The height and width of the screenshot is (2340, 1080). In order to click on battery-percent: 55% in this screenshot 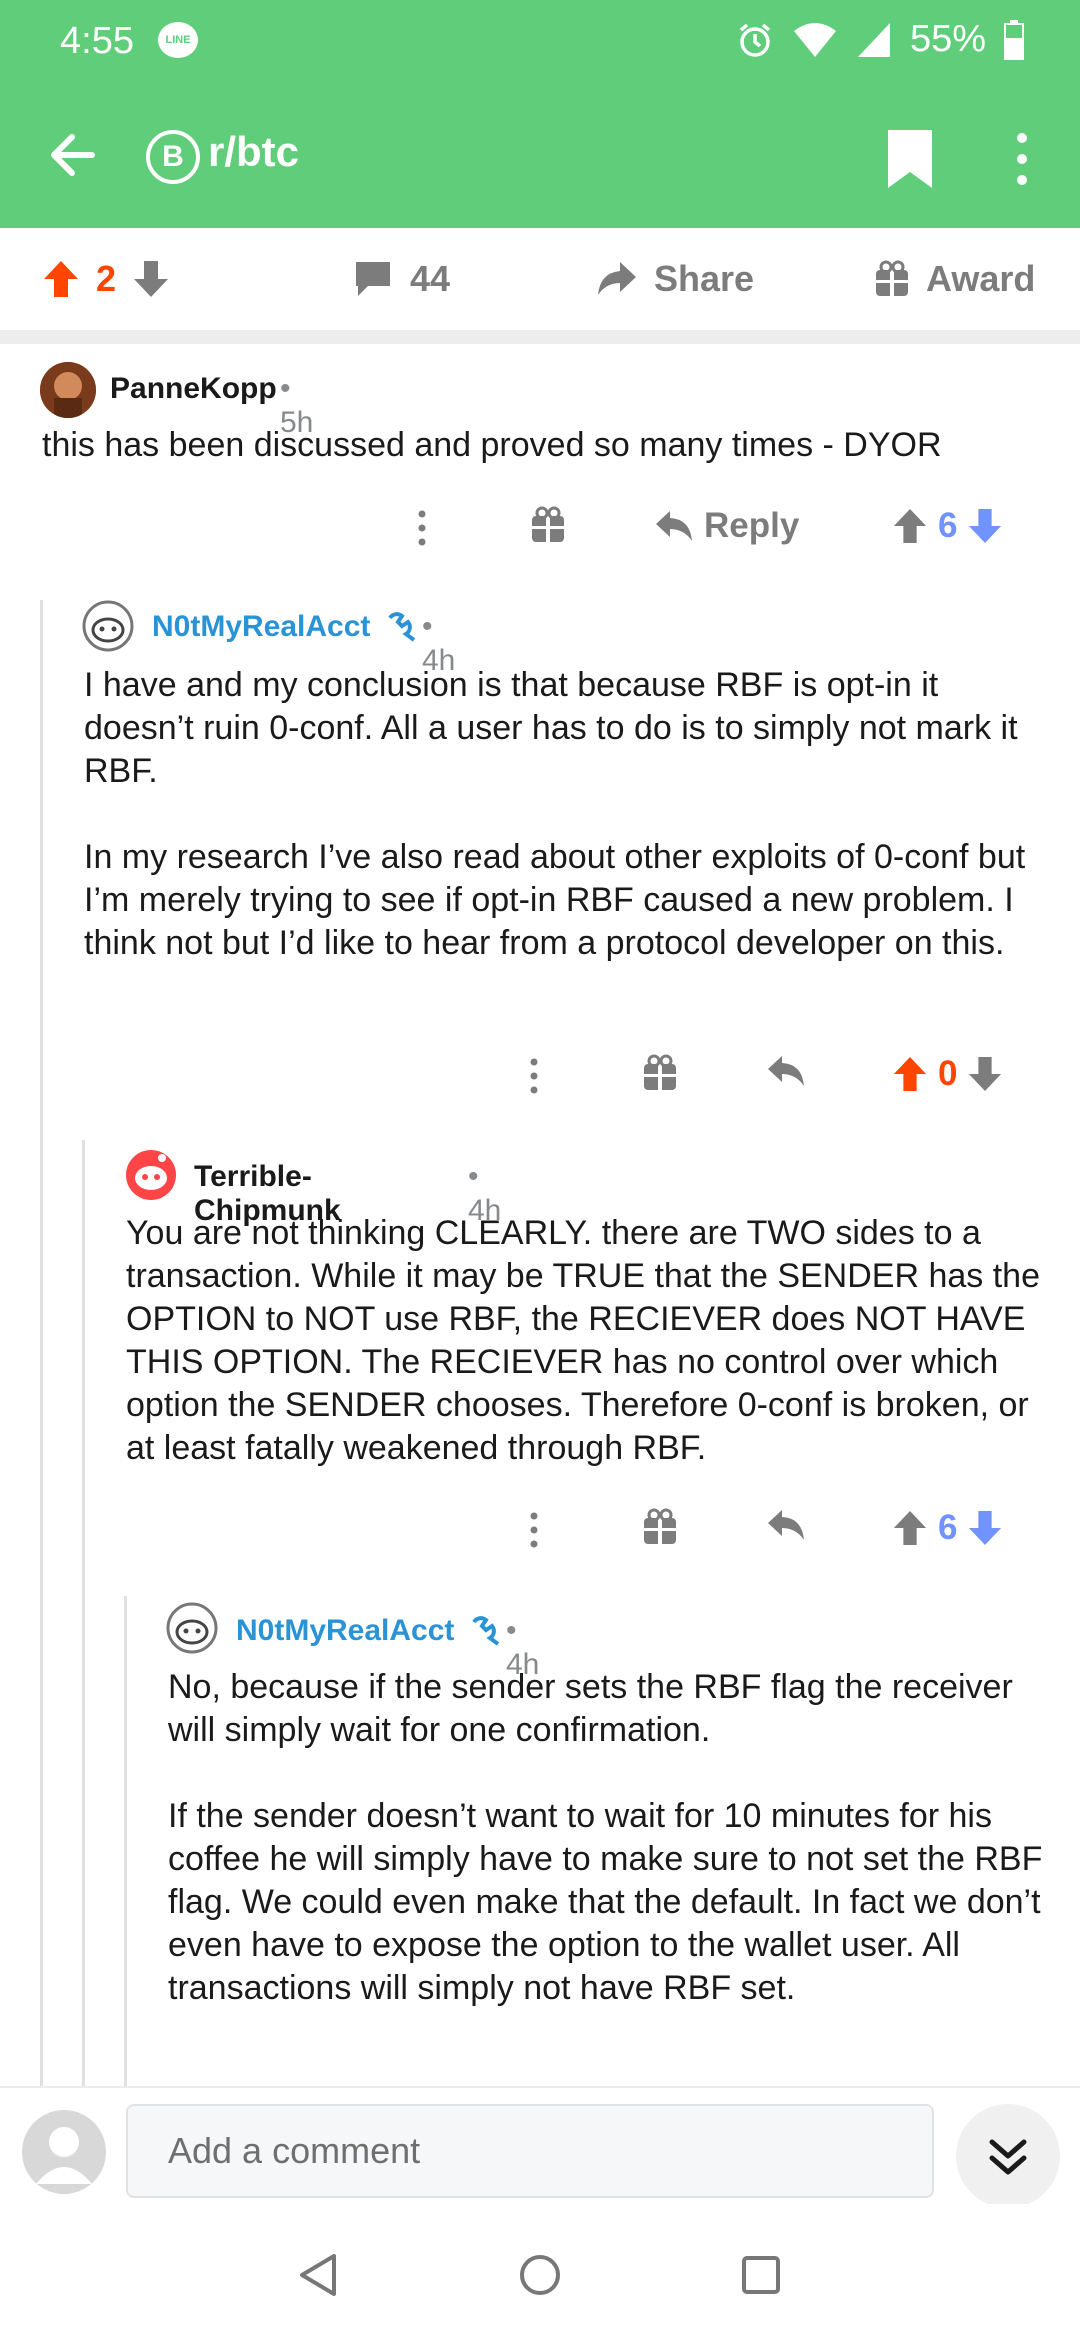, I will do `click(947, 39)`.